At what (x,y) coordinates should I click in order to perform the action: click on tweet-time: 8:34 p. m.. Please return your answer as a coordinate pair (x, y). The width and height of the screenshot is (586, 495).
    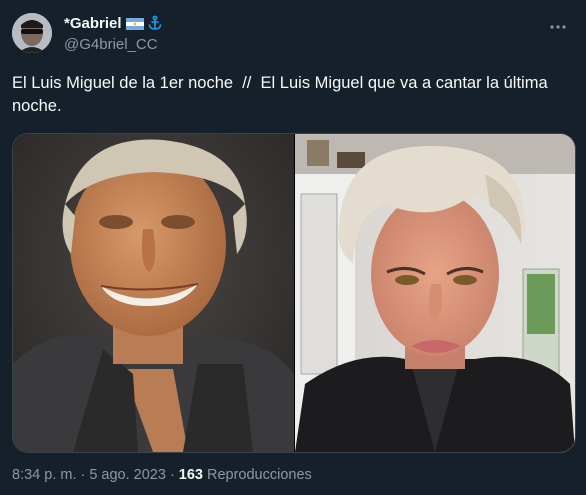
    Looking at the image, I should click on (44, 475).